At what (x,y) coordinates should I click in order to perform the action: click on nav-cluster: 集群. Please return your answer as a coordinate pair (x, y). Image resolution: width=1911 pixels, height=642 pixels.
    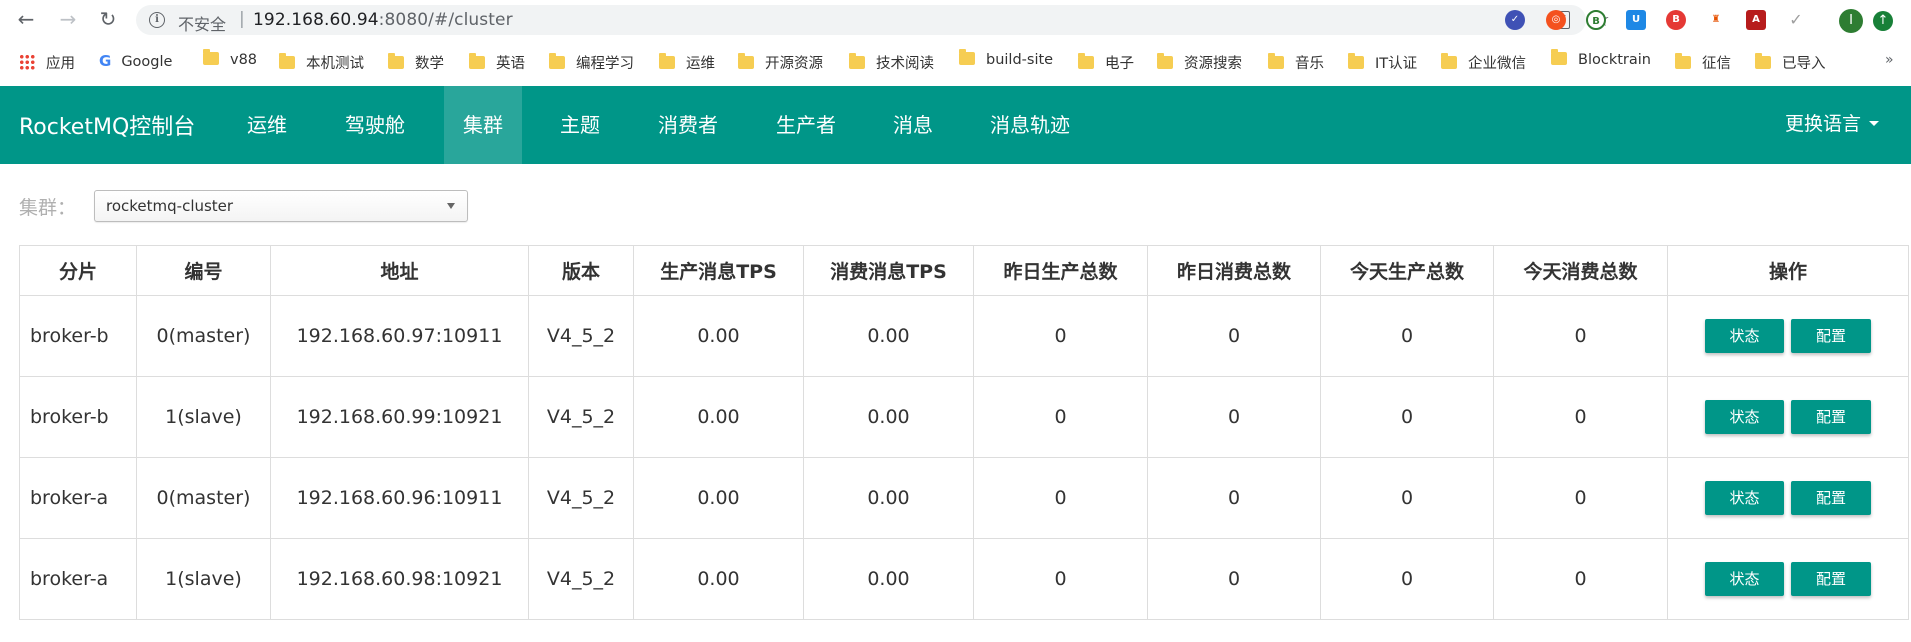
    Looking at the image, I should click on (483, 125).